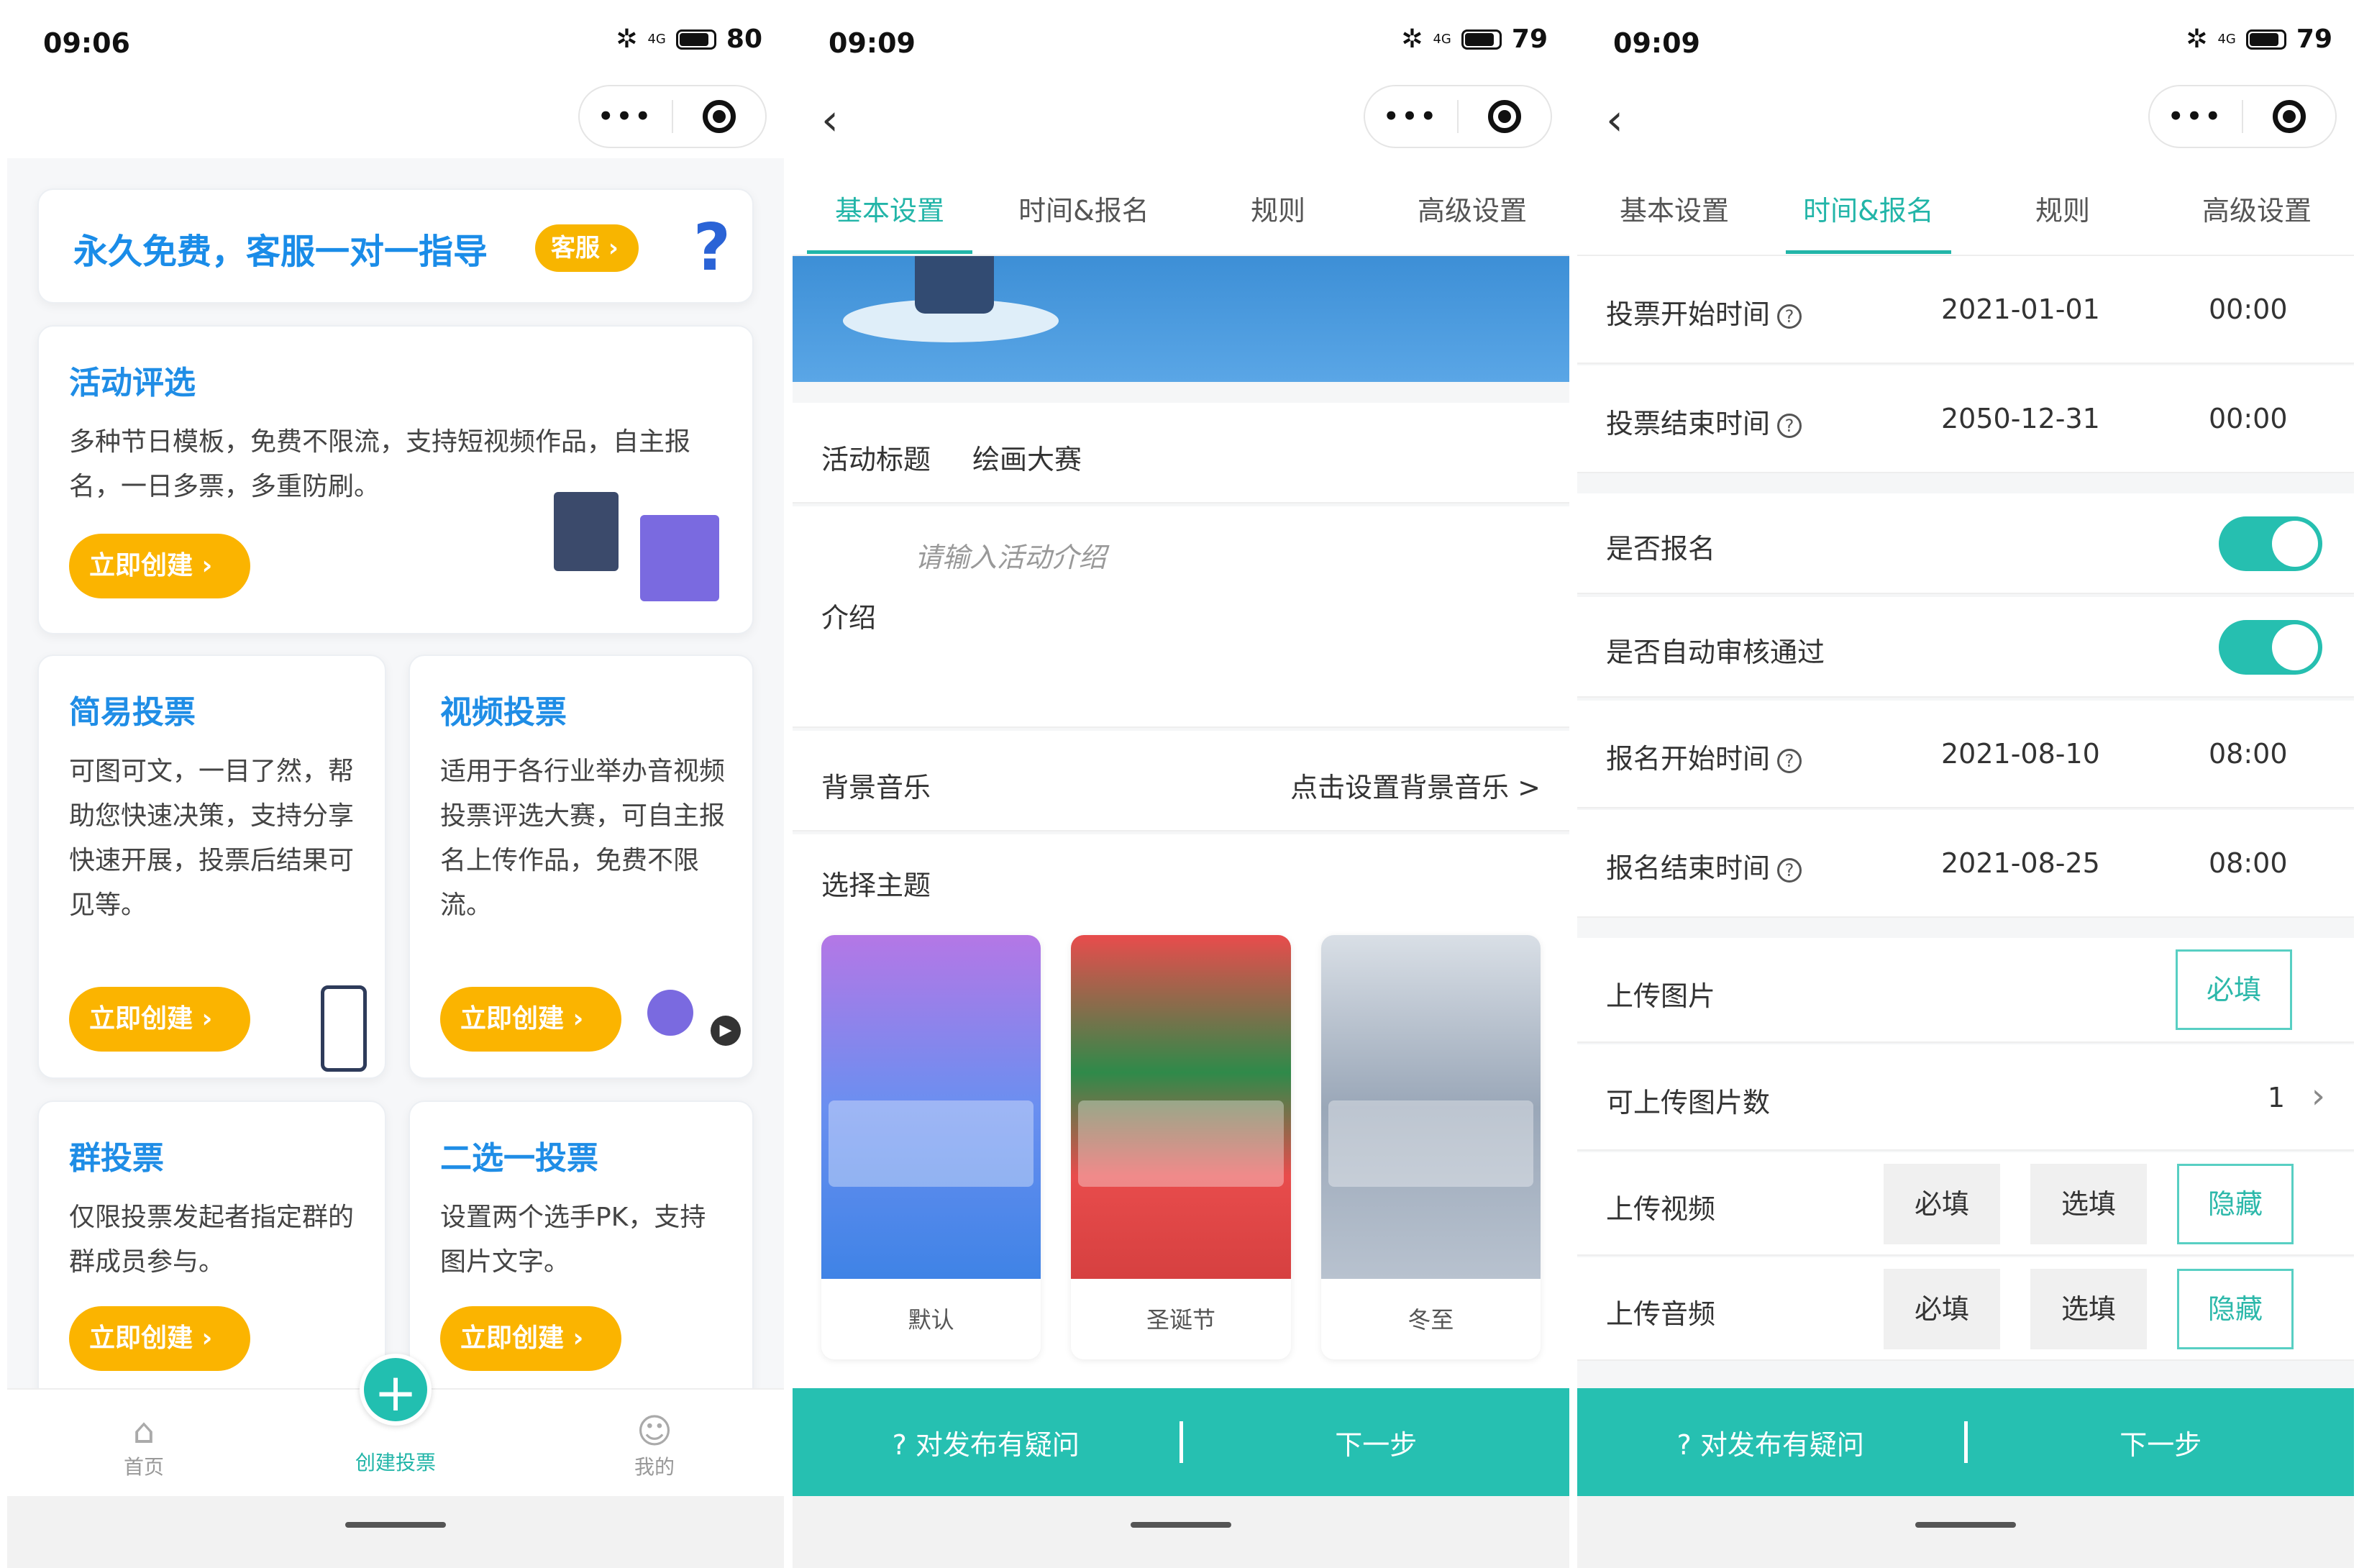 The height and width of the screenshot is (1568, 2359). Describe the element at coordinates (2248, 418) in the screenshot. I see `vote-end-time: 00:00` at that location.